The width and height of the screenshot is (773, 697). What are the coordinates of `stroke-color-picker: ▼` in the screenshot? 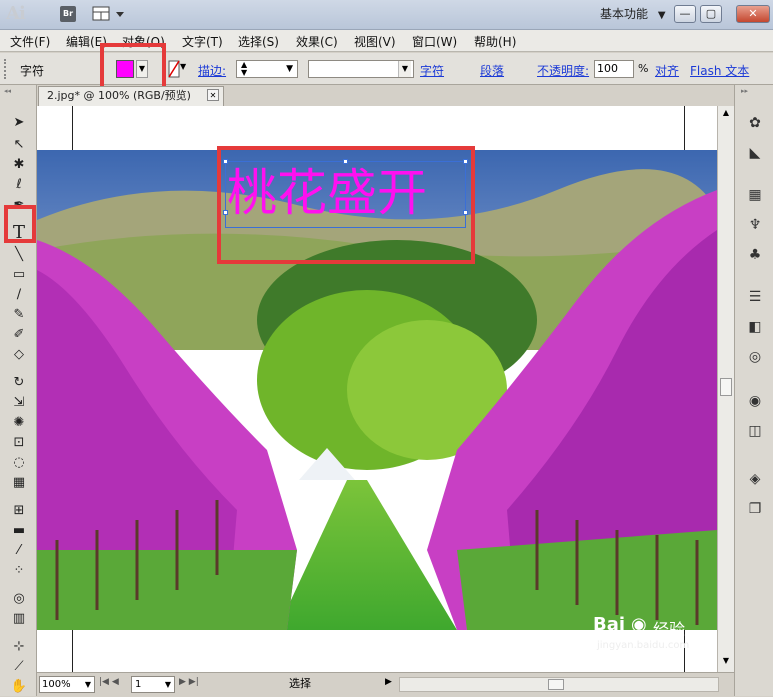 It's located at (178, 69).